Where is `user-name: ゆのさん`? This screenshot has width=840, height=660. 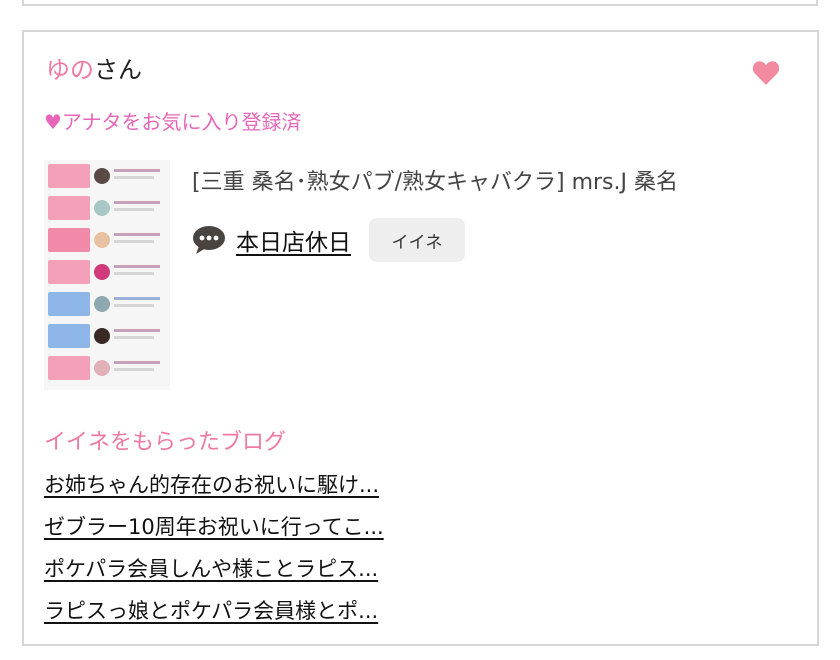
user-name: ゆのさん is located at coordinates (94, 70).